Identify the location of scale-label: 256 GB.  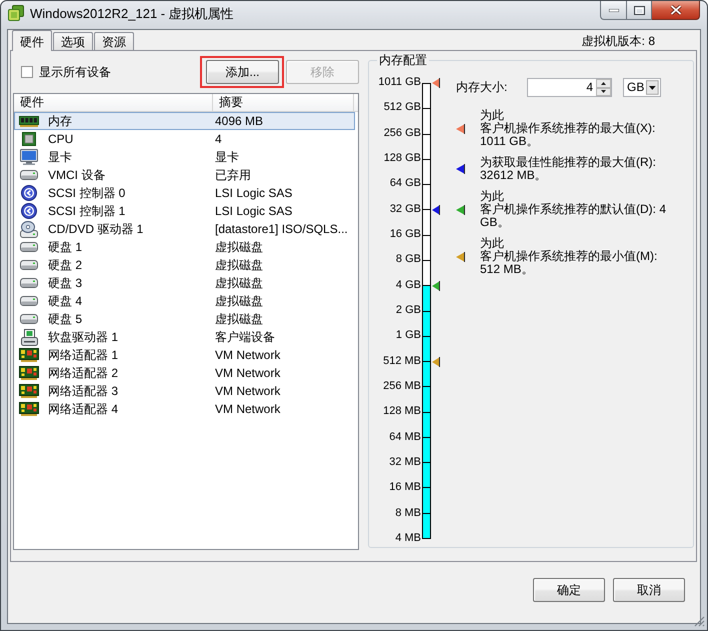
(402, 133).